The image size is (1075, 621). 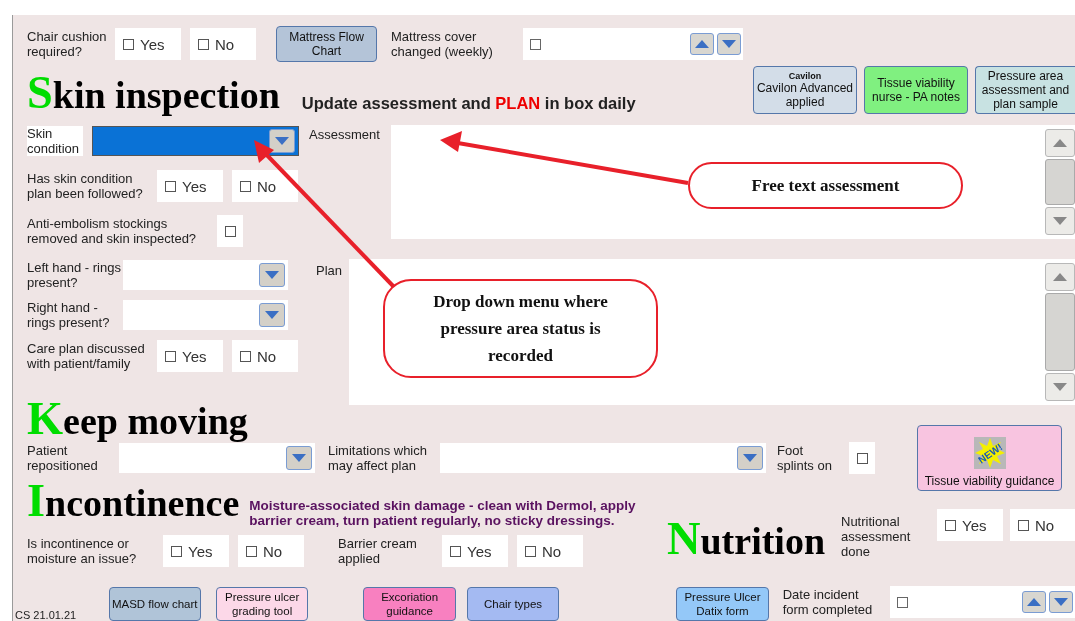 What do you see at coordinates (378, 551) in the screenshot?
I see `field-label: Barrier cream applied` at bounding box center [378, 551].